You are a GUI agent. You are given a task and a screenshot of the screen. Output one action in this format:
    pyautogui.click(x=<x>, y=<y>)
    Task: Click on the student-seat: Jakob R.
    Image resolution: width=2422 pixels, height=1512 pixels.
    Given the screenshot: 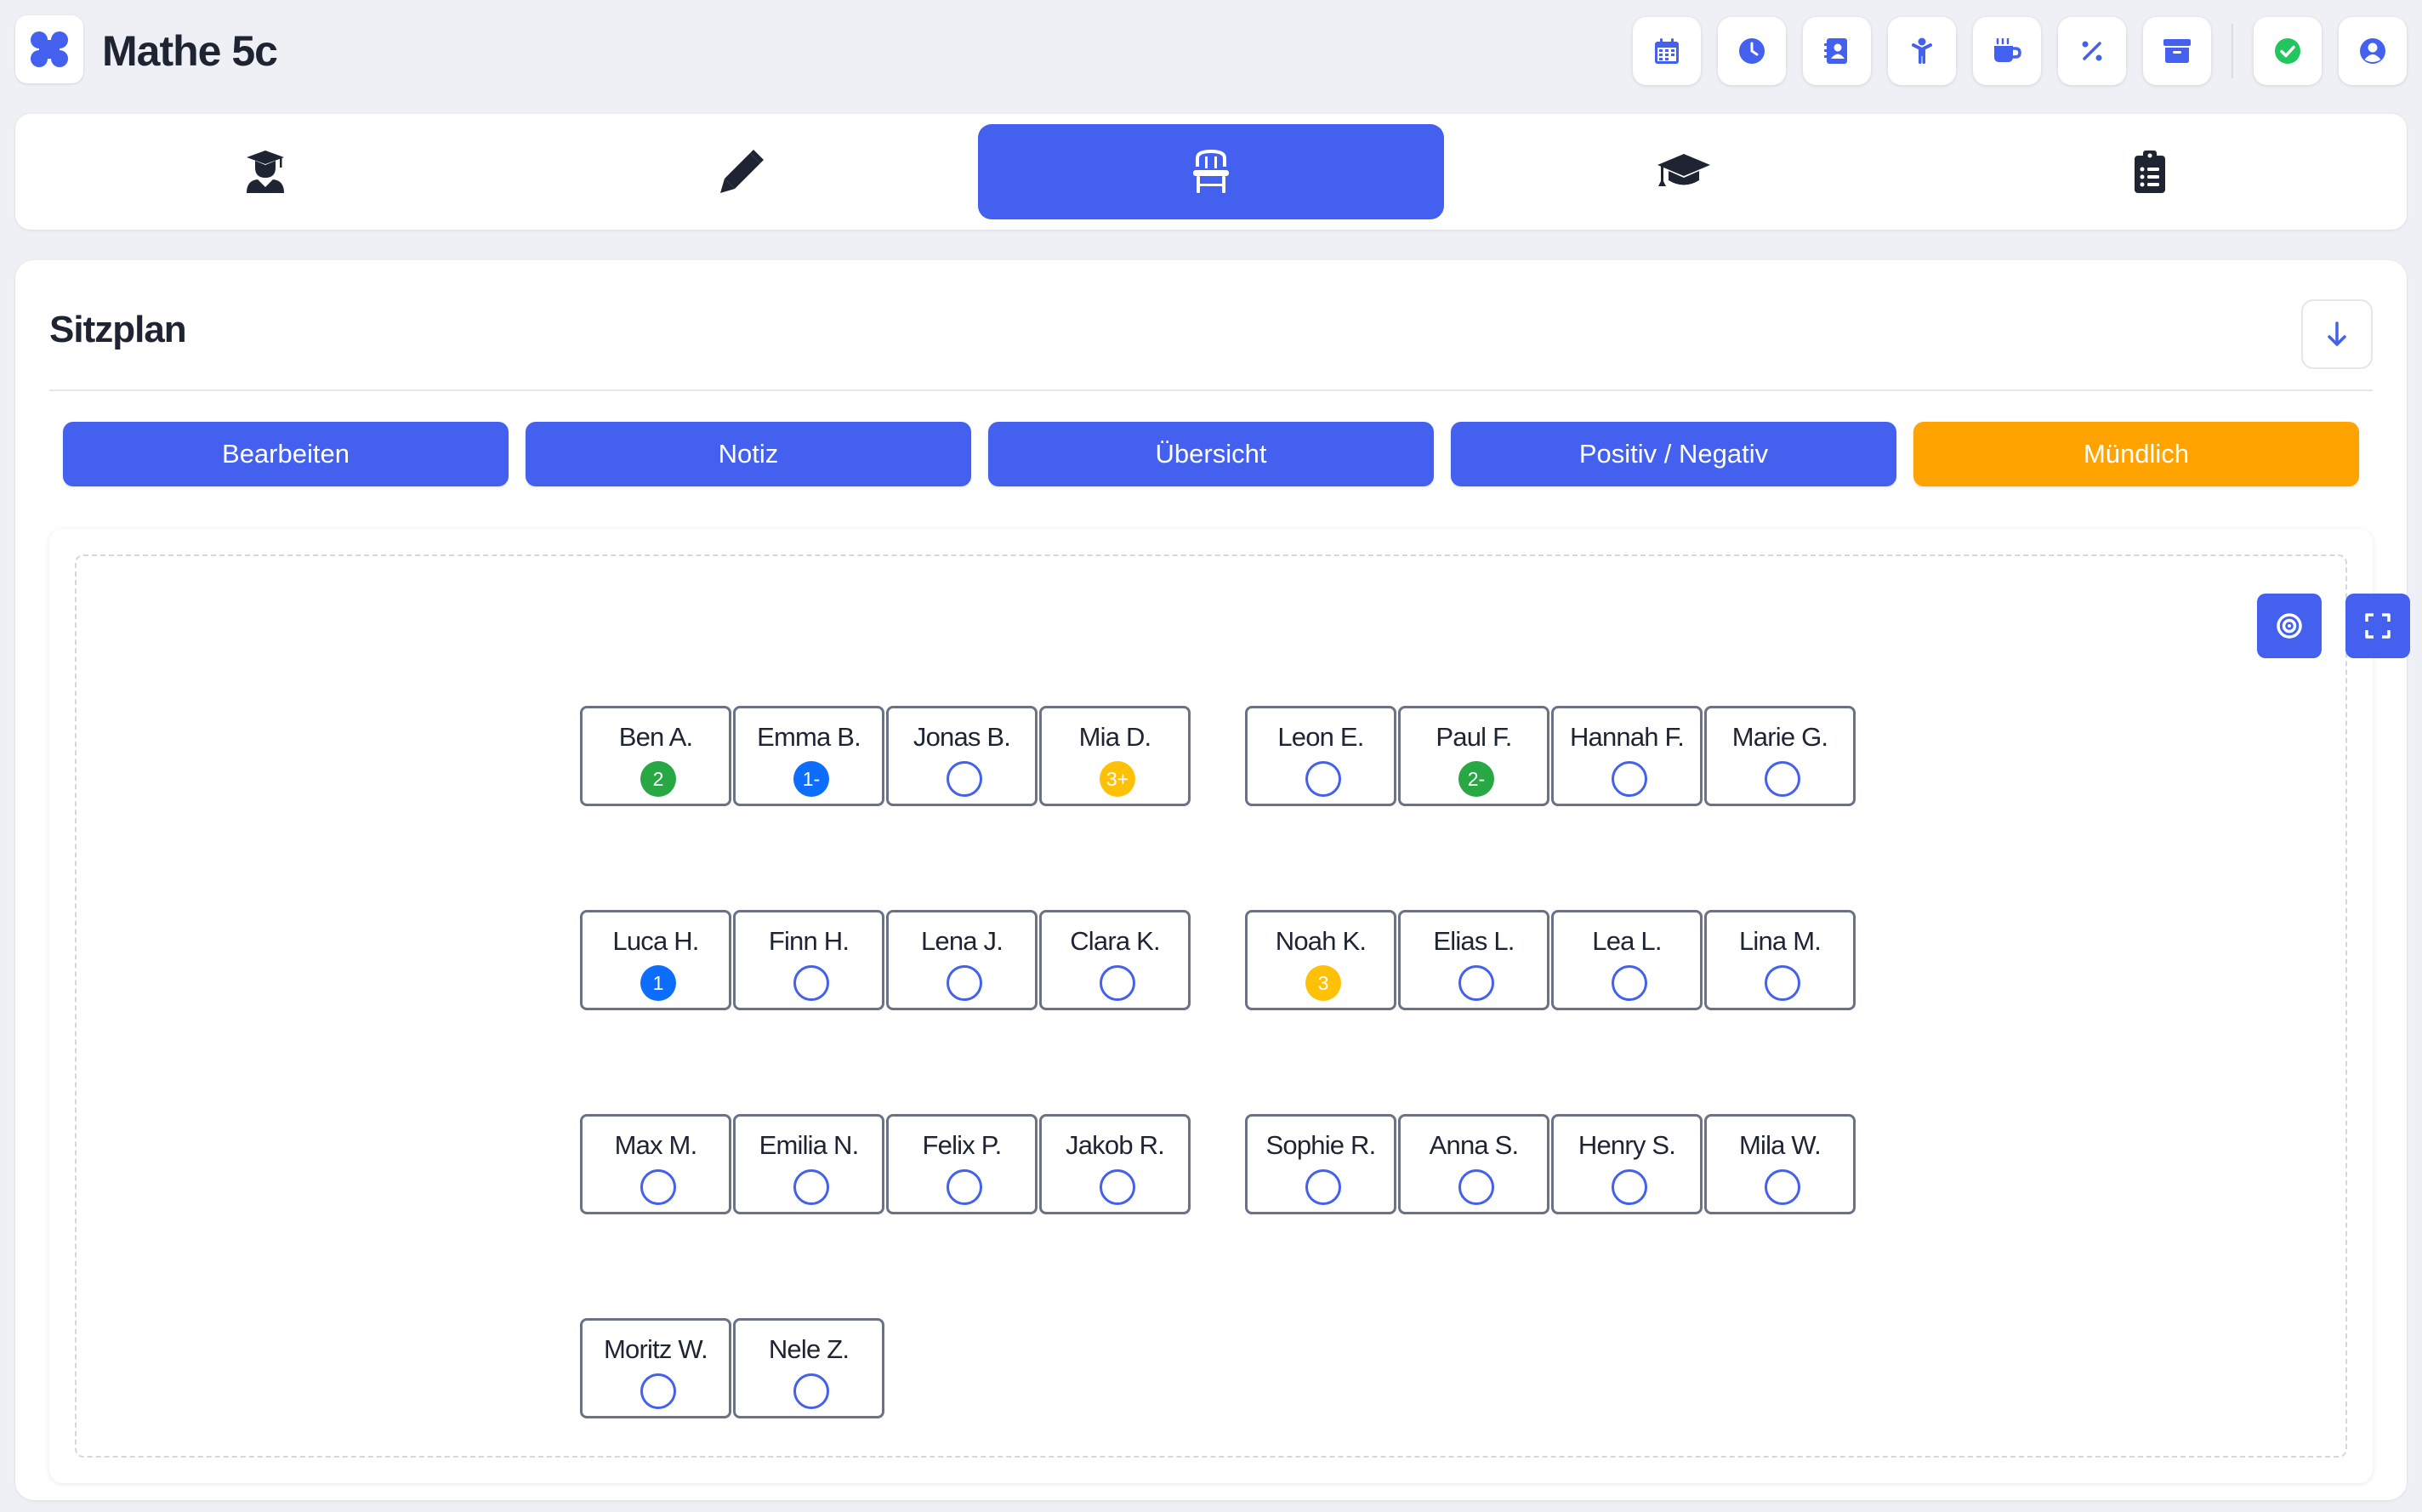 What is the action you would take?
    pyautogui.click(x=1115, y=1164)
    